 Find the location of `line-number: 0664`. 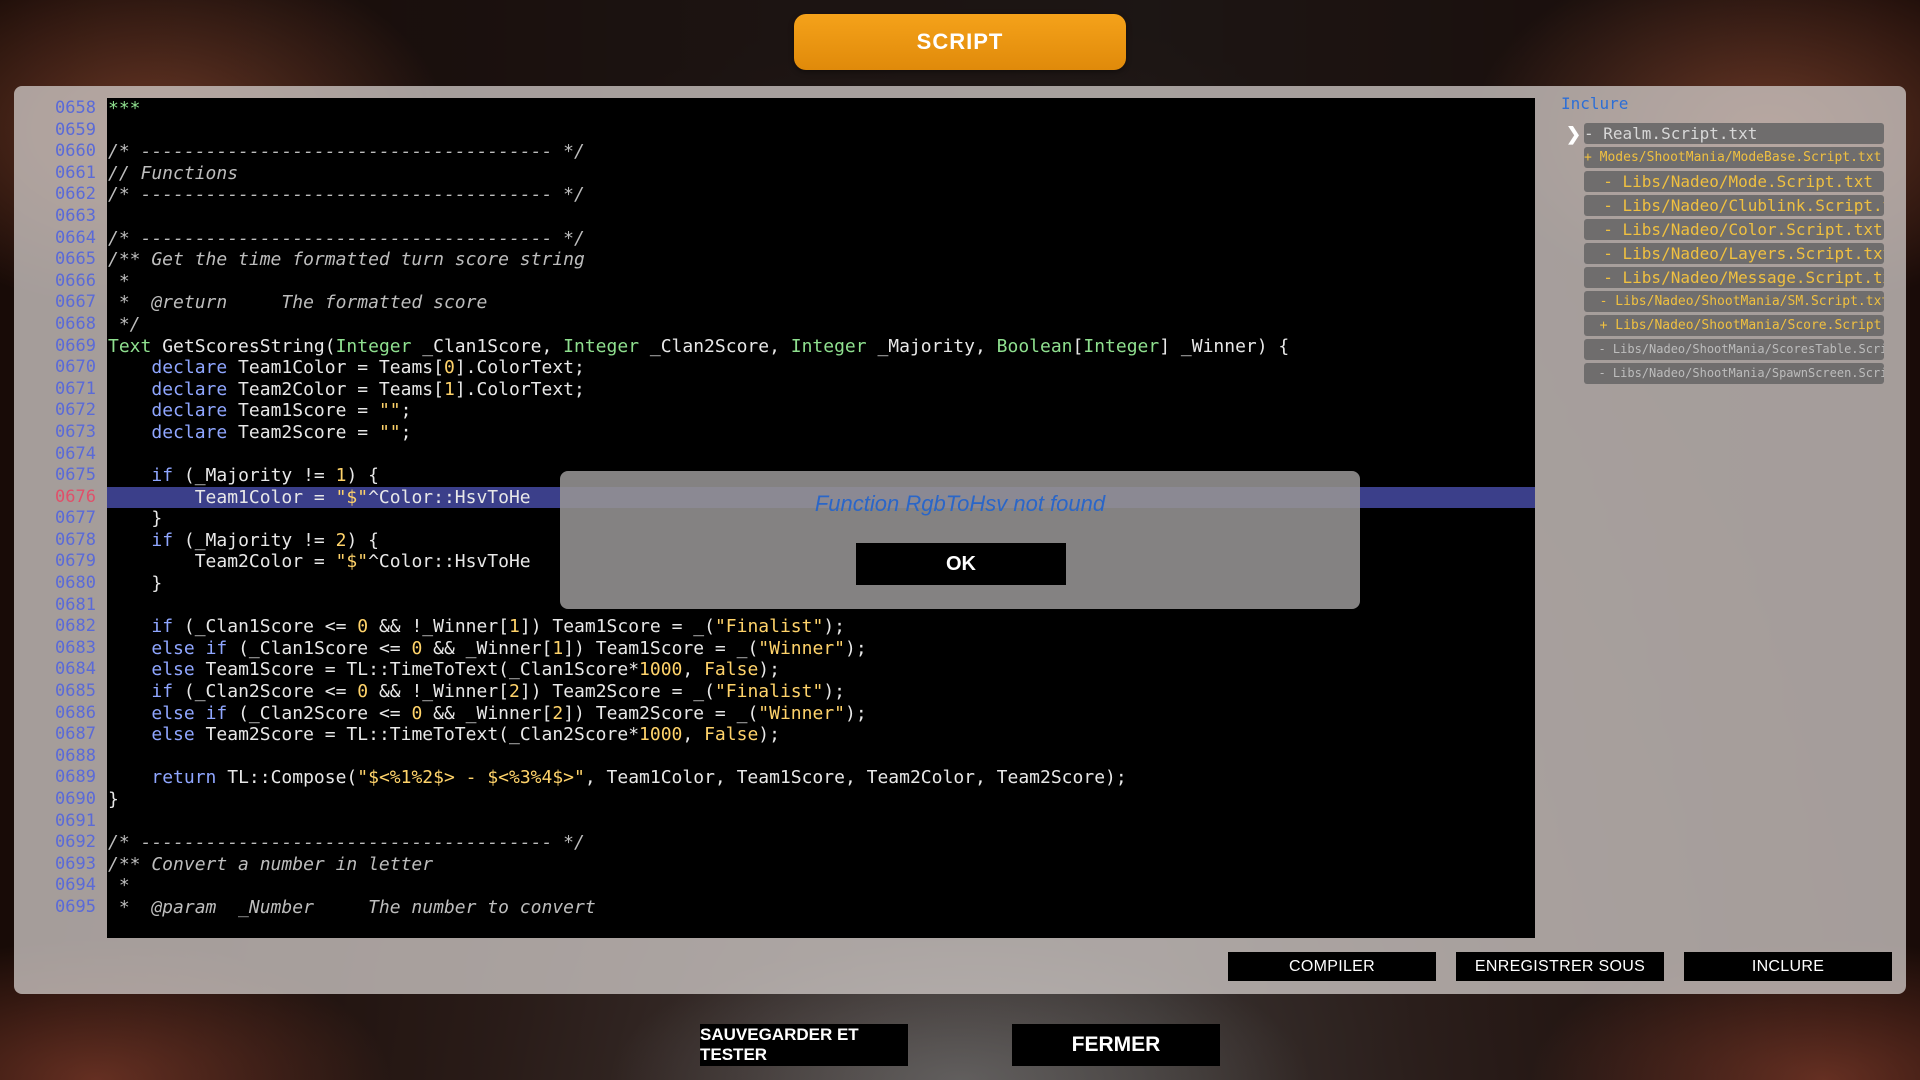

line-number: 0664 is located at coordinates (75, 237).